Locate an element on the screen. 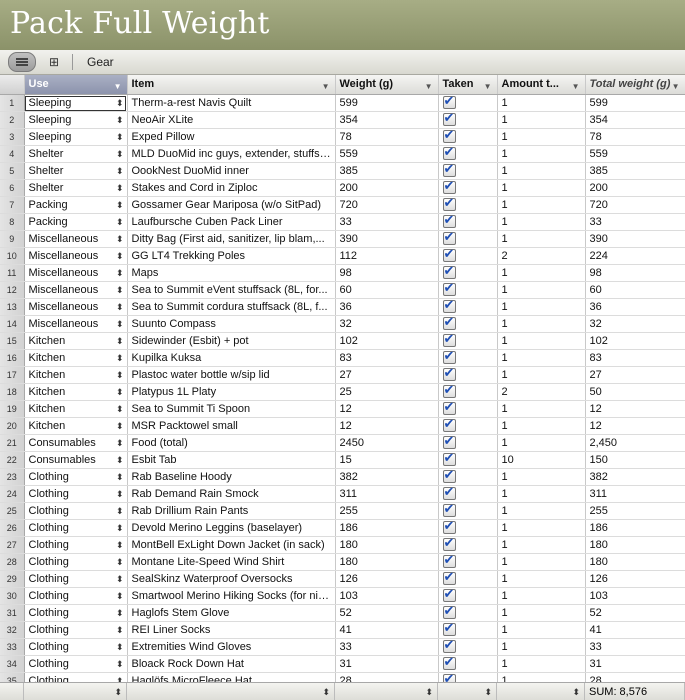 This screenshot has height=700, width=685. cell-weight: 27 is located at coordinates (387, 375).